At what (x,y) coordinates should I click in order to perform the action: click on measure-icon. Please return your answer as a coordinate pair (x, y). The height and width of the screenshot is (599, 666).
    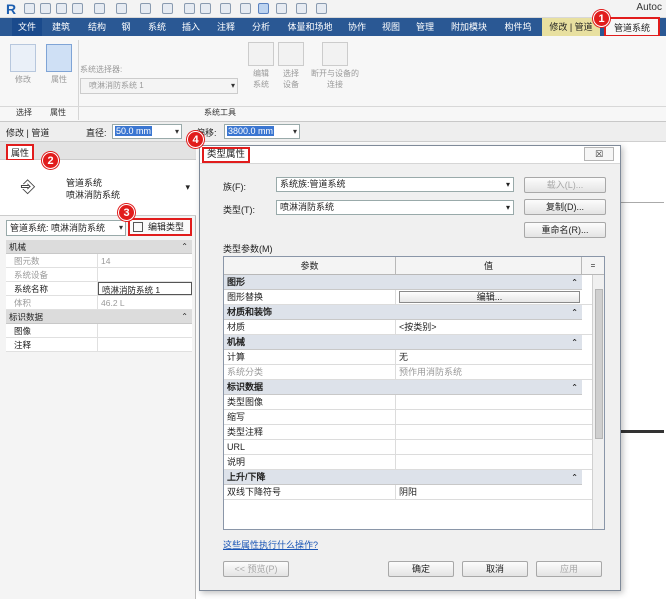
    Looking at the image, I should click on (167, 8).